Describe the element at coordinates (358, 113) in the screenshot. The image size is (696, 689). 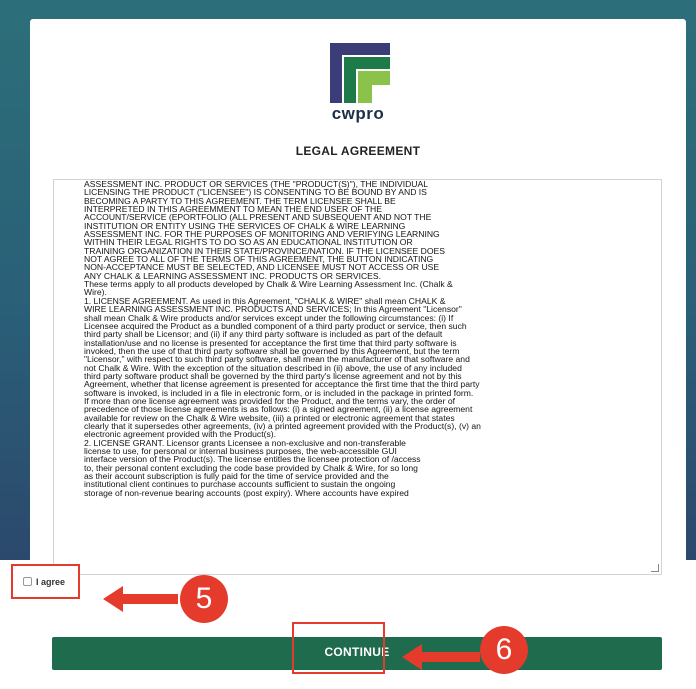
I see `brand-name: cwpro` at that location.